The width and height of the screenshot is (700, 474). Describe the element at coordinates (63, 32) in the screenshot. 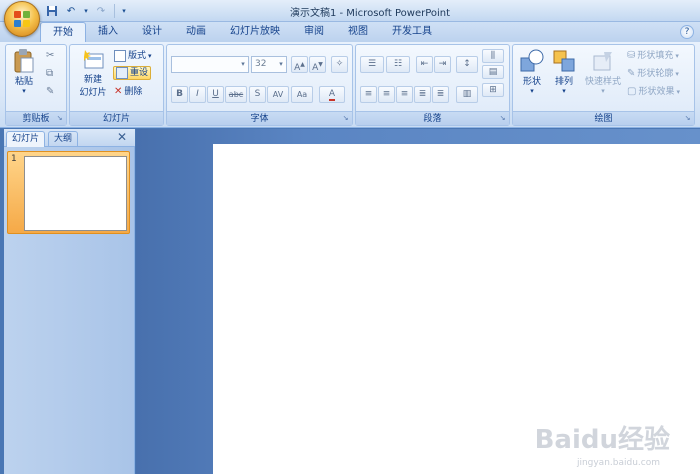

I see `tab-home: 开始` at that location.